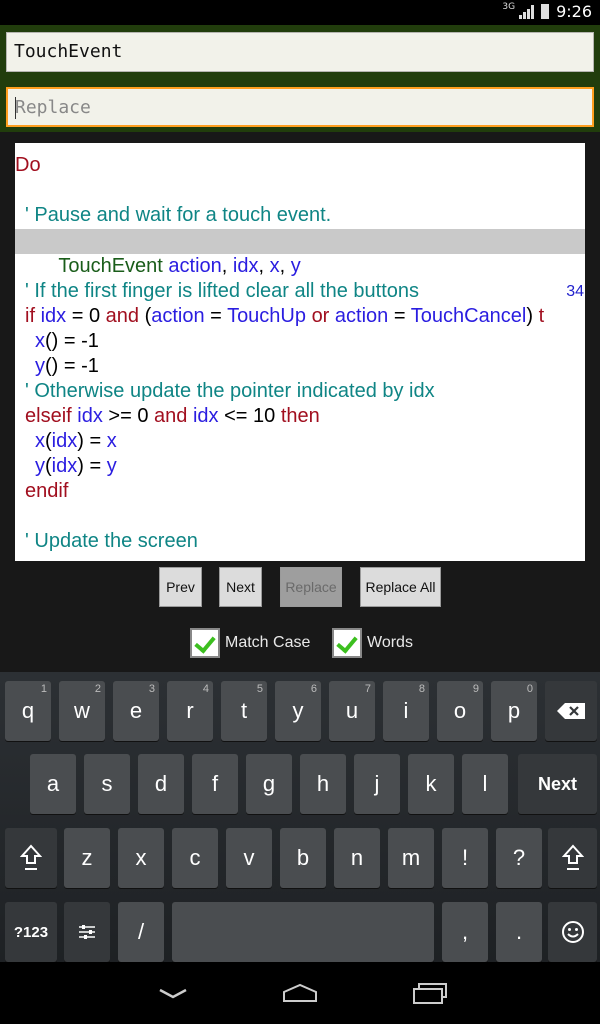 This screenshot has width=600, height=1024. What do you see at coordinates (268, 642) in the screenshot?
I see `match-case-label: Match Case` at bounding box center [268, 642].